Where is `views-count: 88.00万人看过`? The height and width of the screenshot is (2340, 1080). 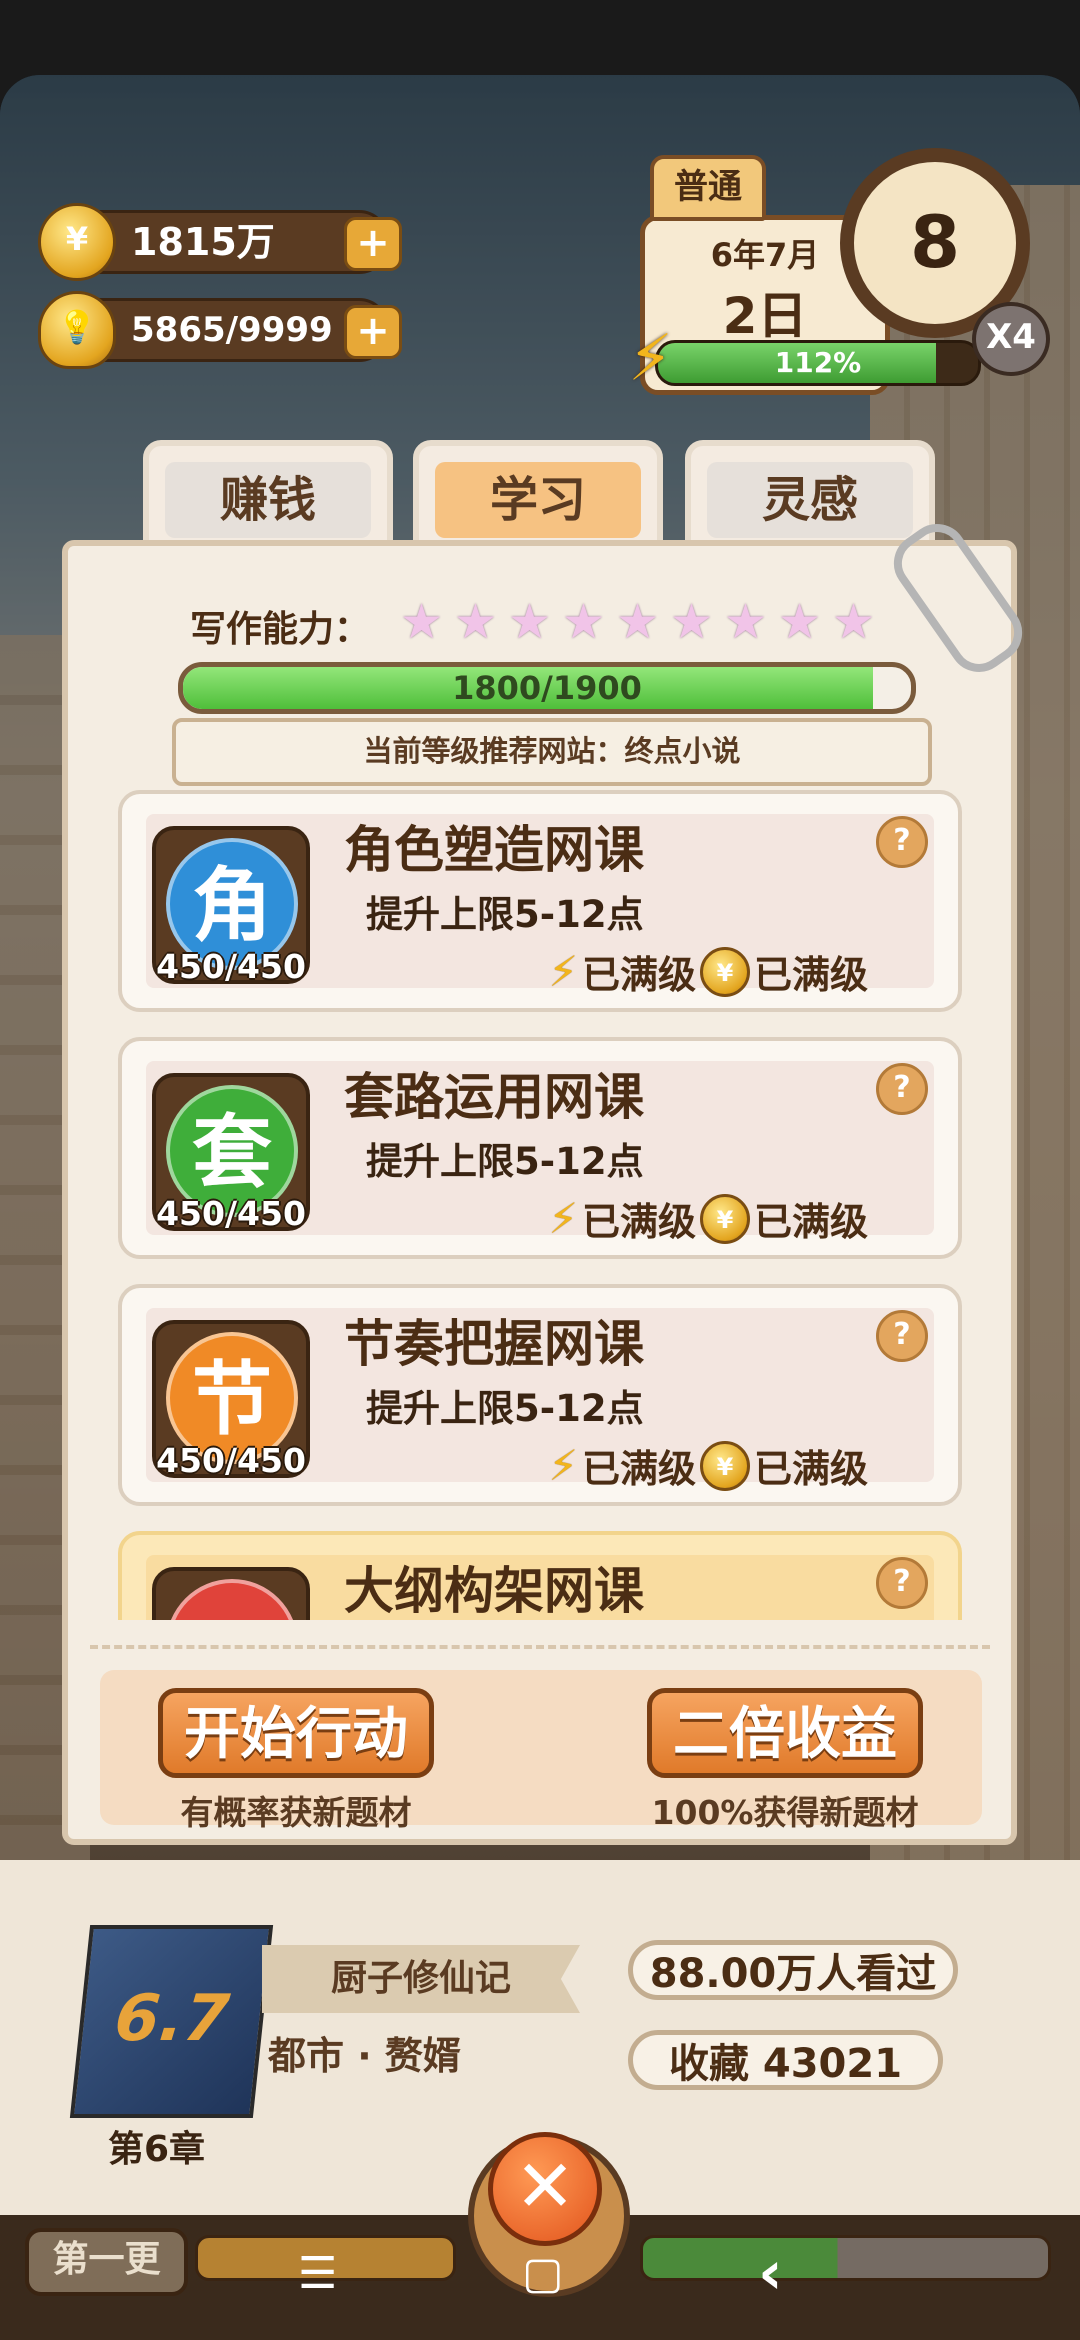
views-count: 88.00万人看过 is located at coordinates (793, 1970).